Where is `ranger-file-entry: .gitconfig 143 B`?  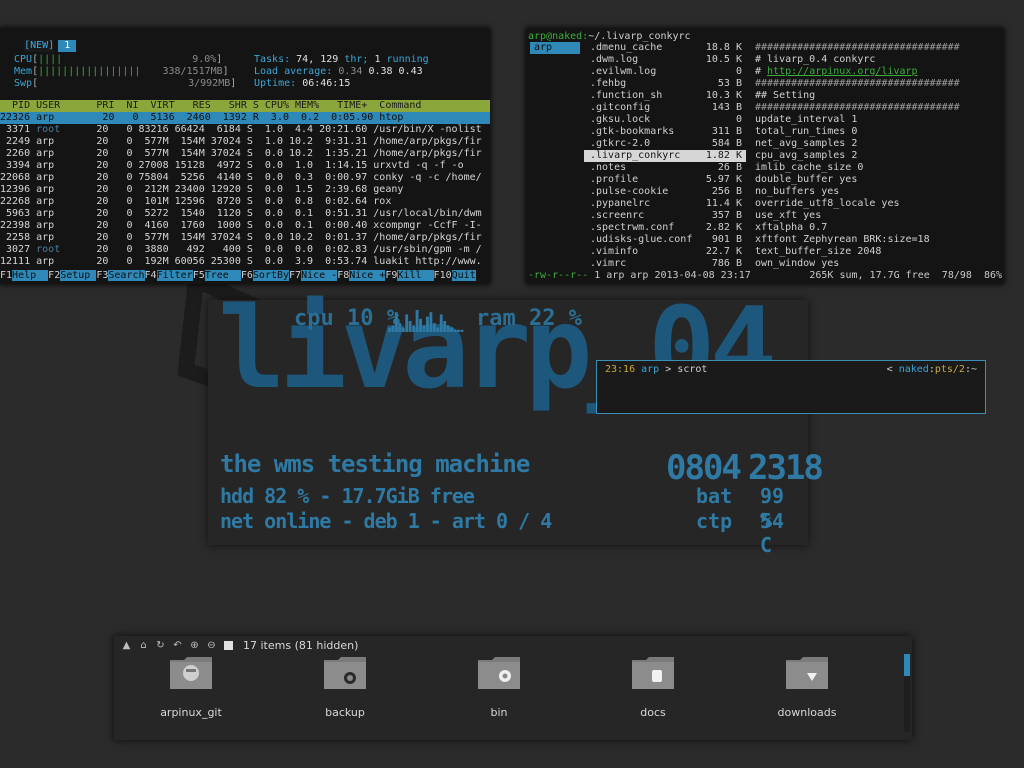
ranger-file-entry: .gitconfig 143 B is located at coordinates (665, 108).